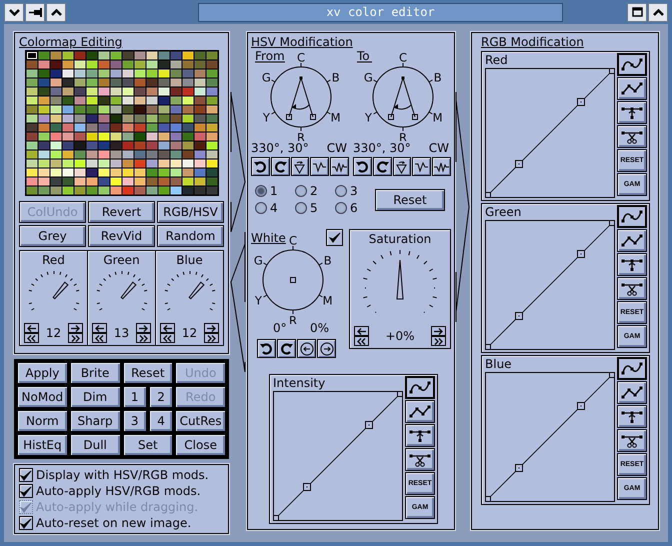  What do you see at coordinates (200, 445) in the screenshot?
I see `action-button: Close` at bounding box center [200, 445].